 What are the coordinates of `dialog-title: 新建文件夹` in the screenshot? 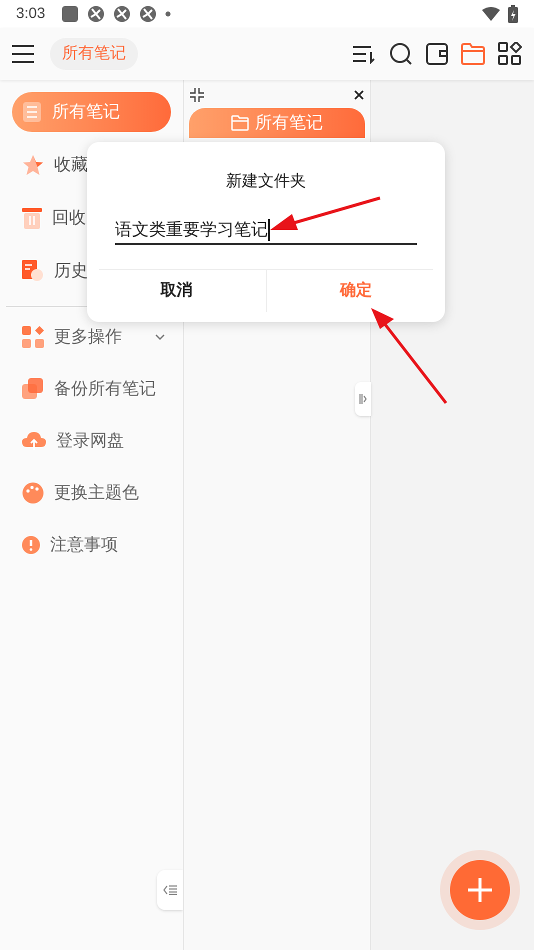 It's located at (266, 182).